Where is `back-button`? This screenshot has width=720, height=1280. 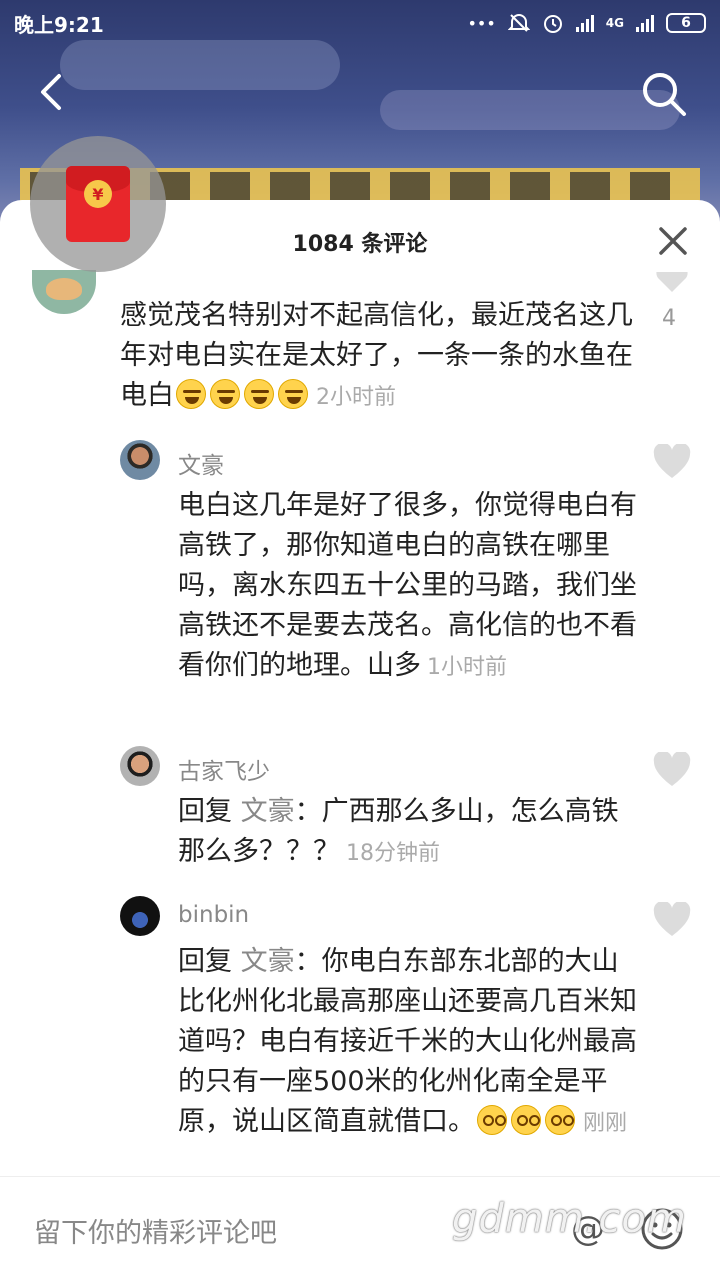
back-button is located at coordinates (50, 92).